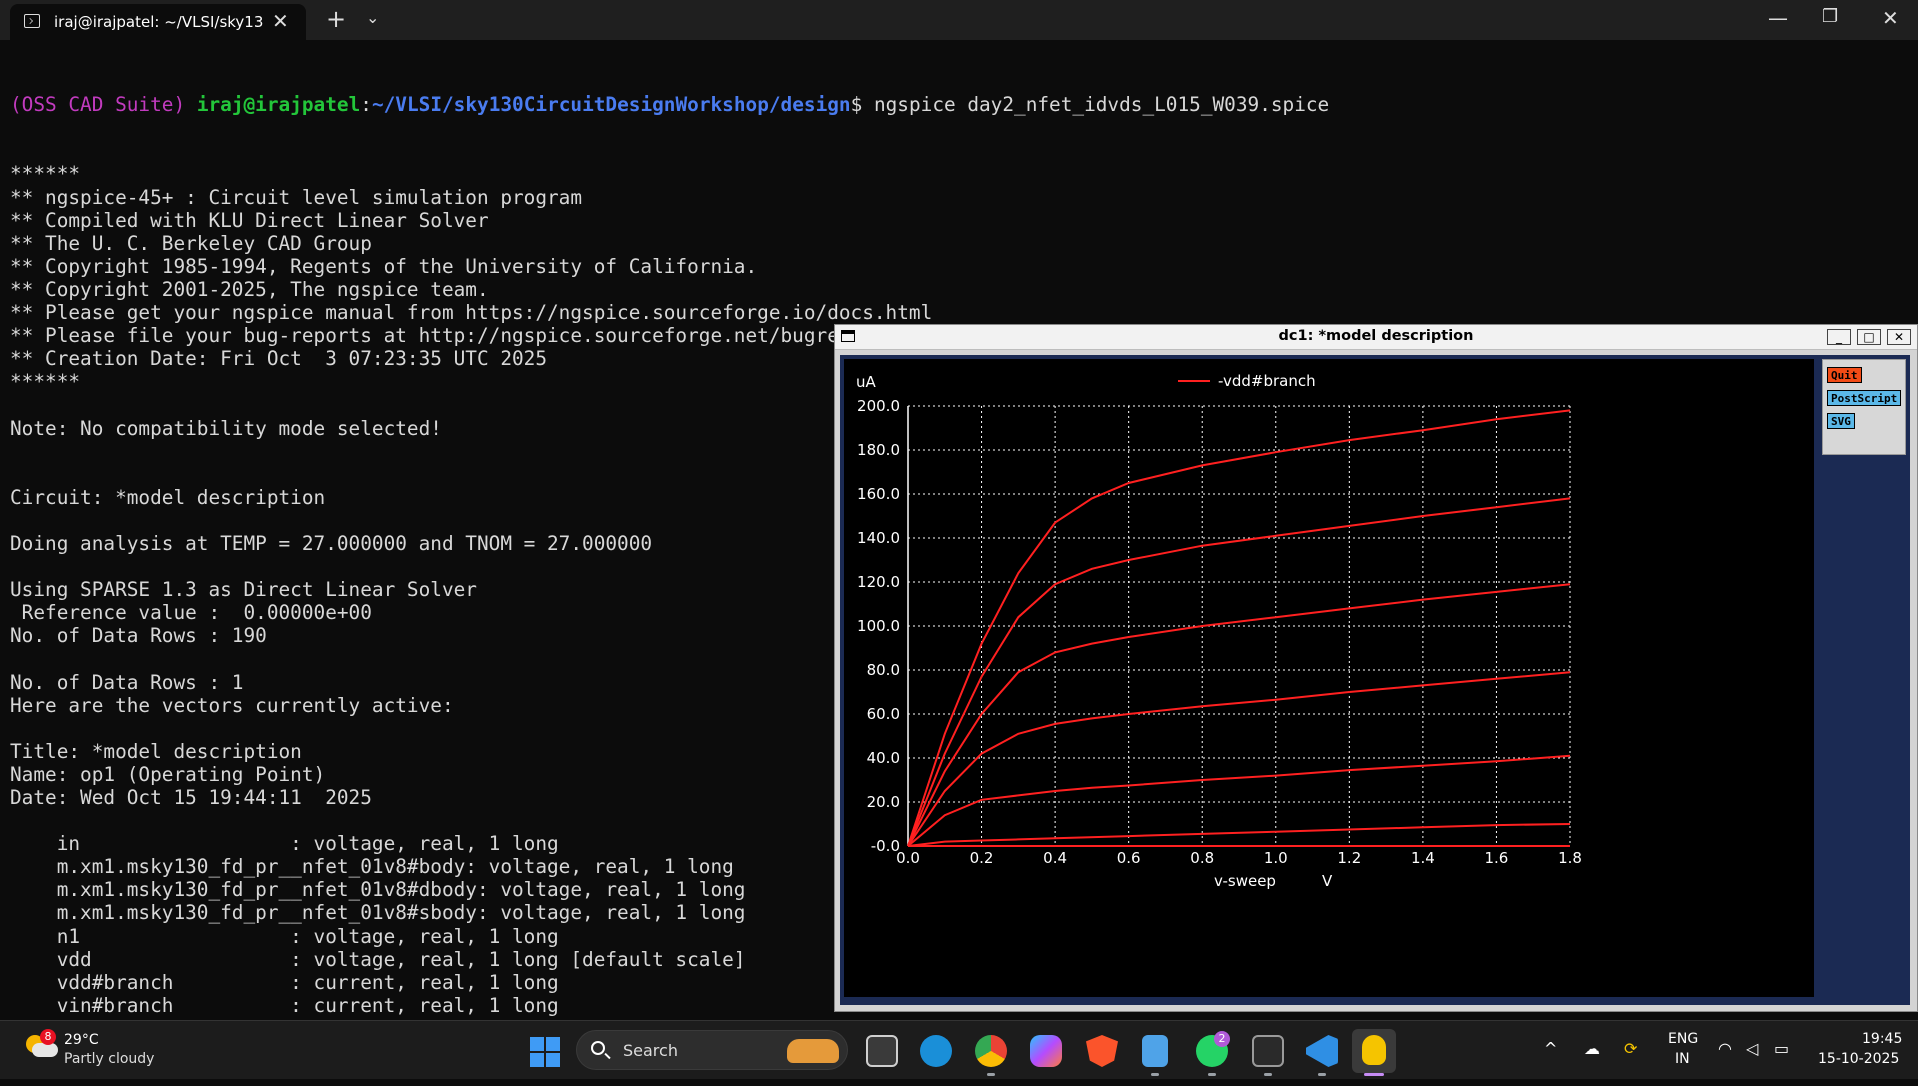  What do you see at coordinates (936, 1051) in the screenshot?
I see `edge-browser-icon` at bounding box center [936, 1051].